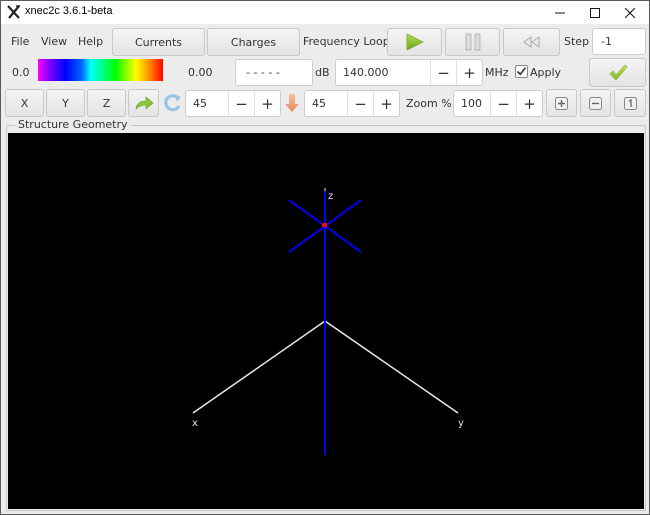 The width and height of the screenshot is (650, 515). What do you see at coordinates (386, 103) in the screenshot?
I see `incline-increment-button: +` at bounding box center [386, 103].